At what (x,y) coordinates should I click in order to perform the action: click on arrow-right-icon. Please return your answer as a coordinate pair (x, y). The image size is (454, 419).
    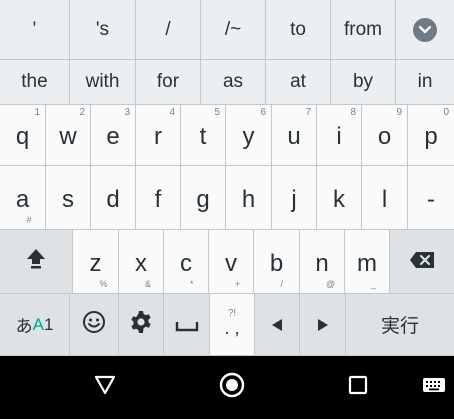
    Looking at the image, I should click on (323, 325).